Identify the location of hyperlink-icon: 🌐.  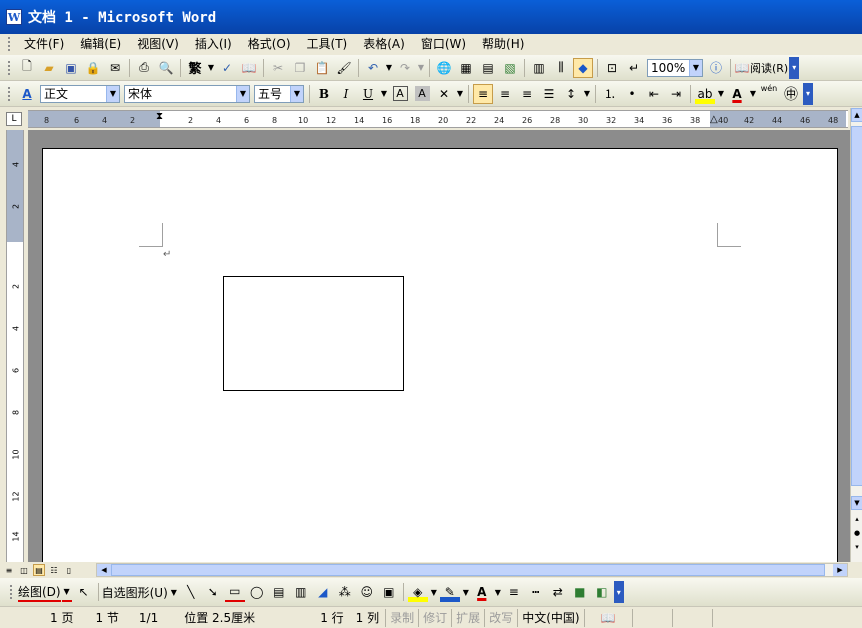
(444, 68).